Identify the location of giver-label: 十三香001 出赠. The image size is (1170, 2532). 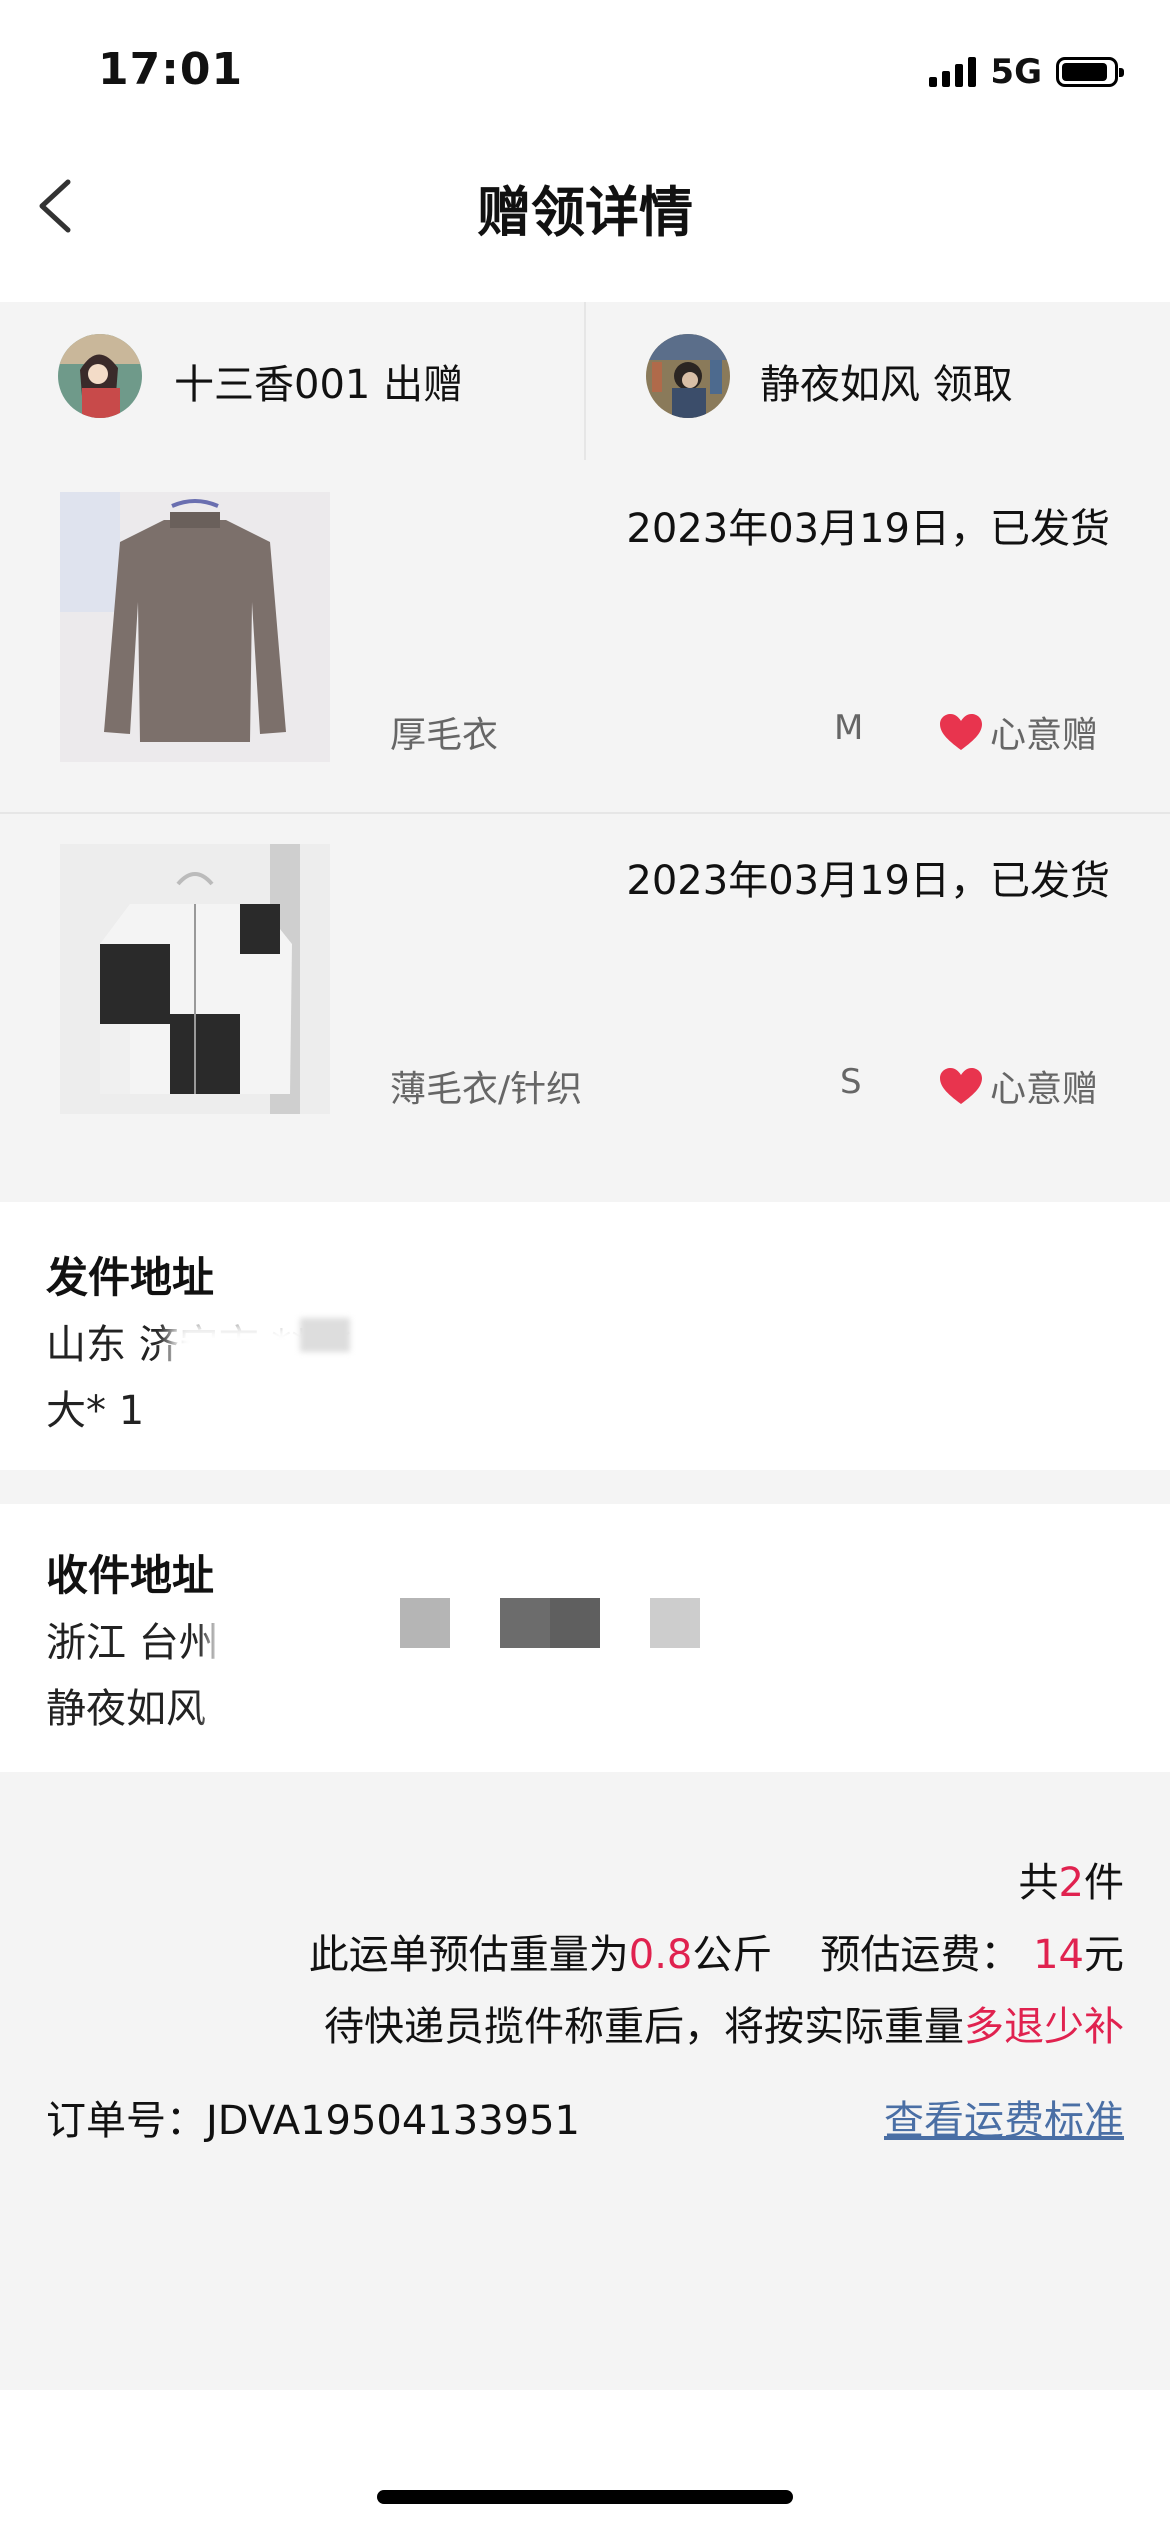
(318, 381).